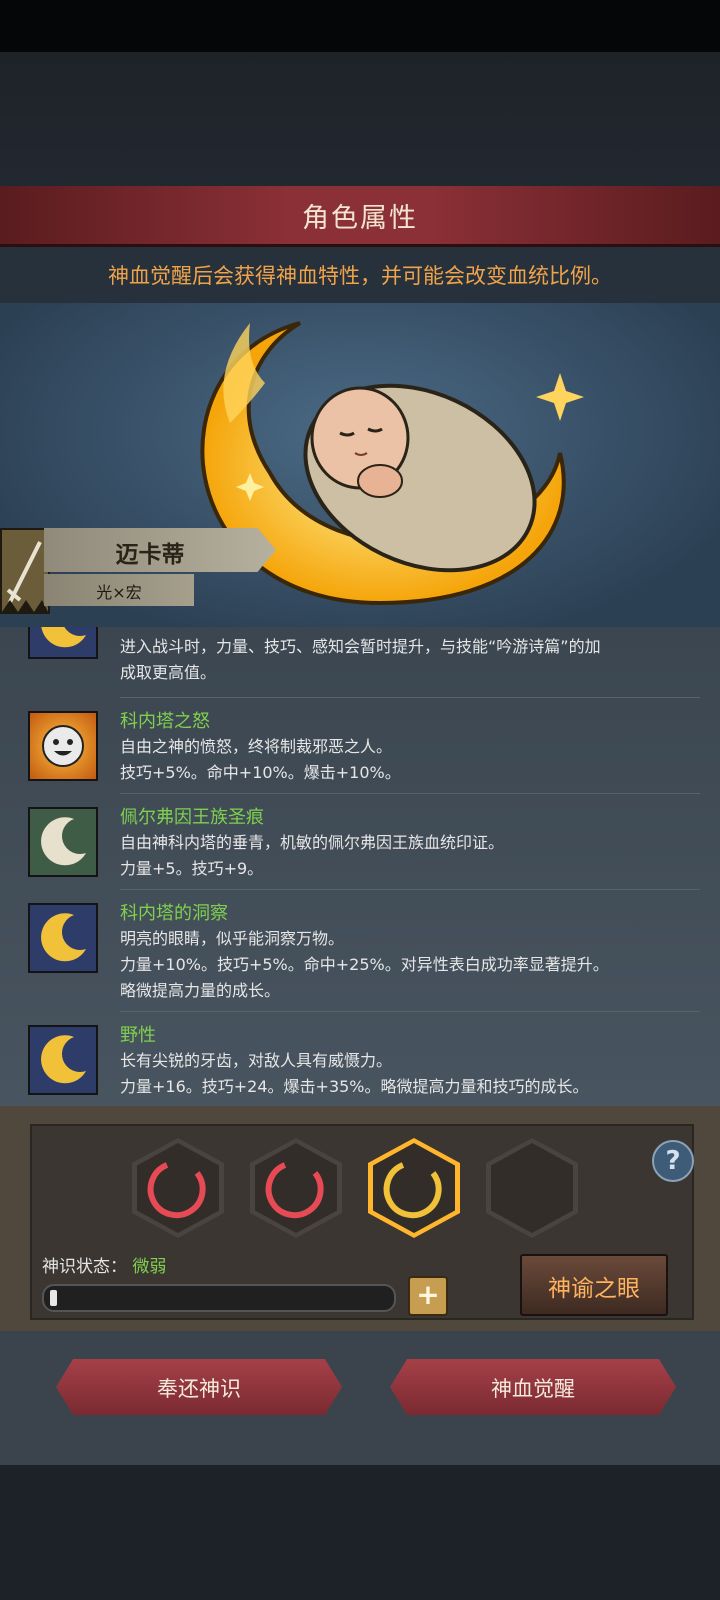 This screenshot has height=1600, width=720. I want to click on divine-progress-bar, so click(219, 1298).